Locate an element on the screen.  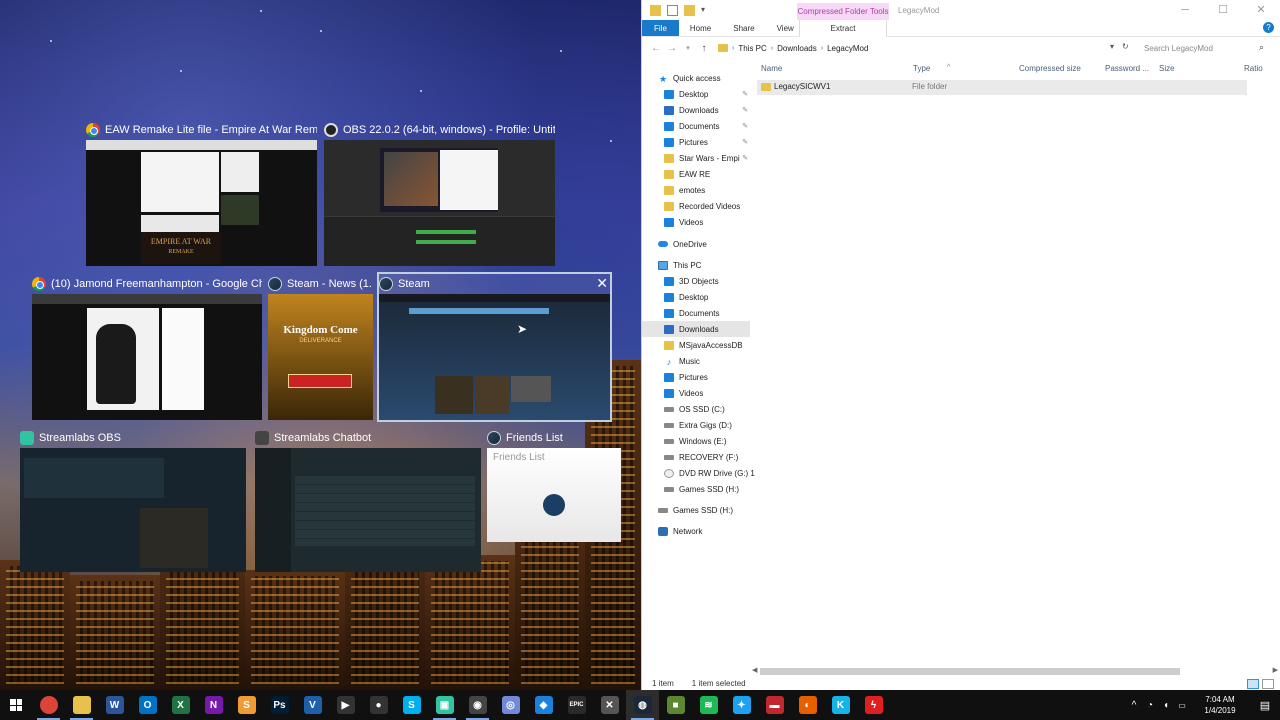
nav-quick-item: emotes is located at coordinates (696, 190).